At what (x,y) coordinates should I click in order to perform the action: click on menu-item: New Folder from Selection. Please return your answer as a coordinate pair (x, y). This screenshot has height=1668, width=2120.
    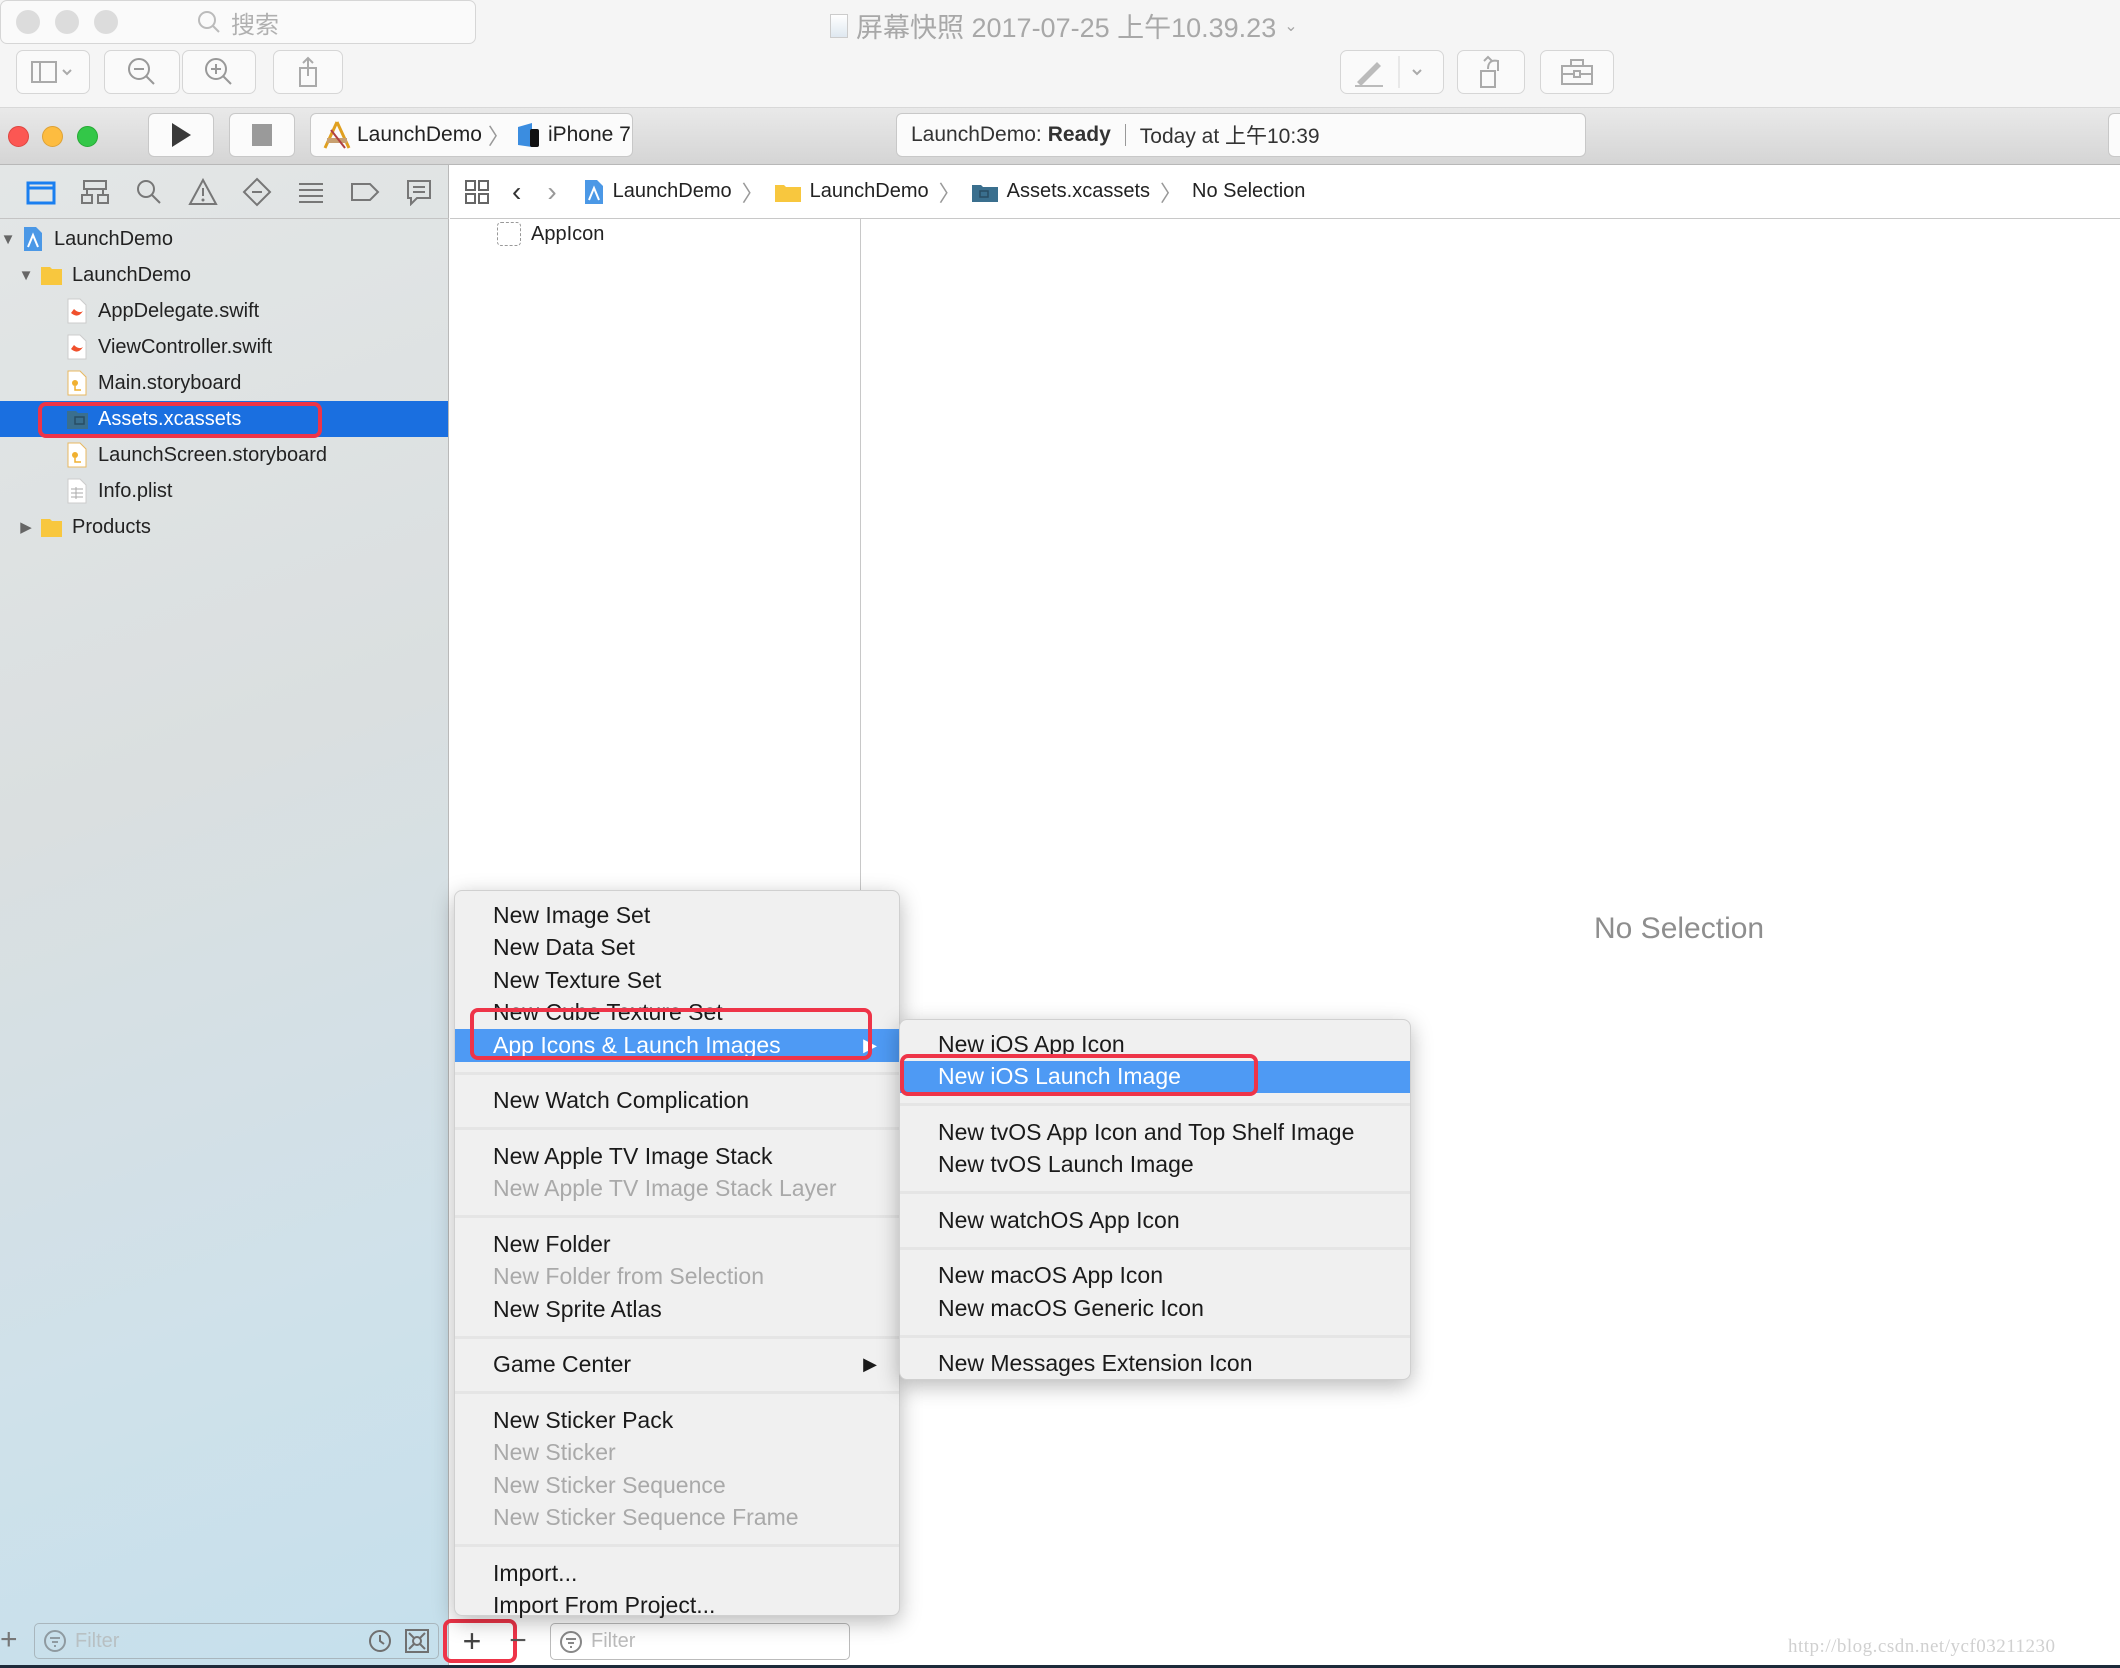
    Looking at the image, I should click on (677, 1277).